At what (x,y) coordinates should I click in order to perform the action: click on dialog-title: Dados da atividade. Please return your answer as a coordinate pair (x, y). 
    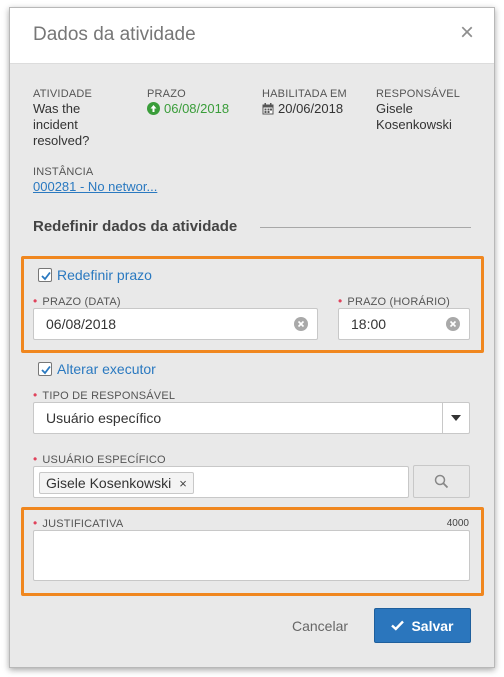
    Looking at the image, I should click on (114, 34).